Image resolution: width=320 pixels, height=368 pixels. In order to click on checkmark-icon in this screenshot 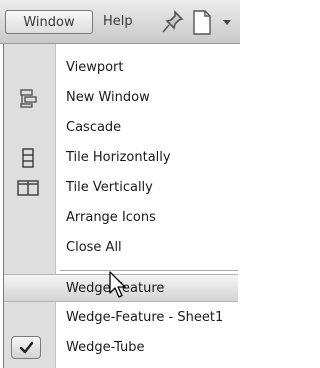, I will do `click(26, 347)`.